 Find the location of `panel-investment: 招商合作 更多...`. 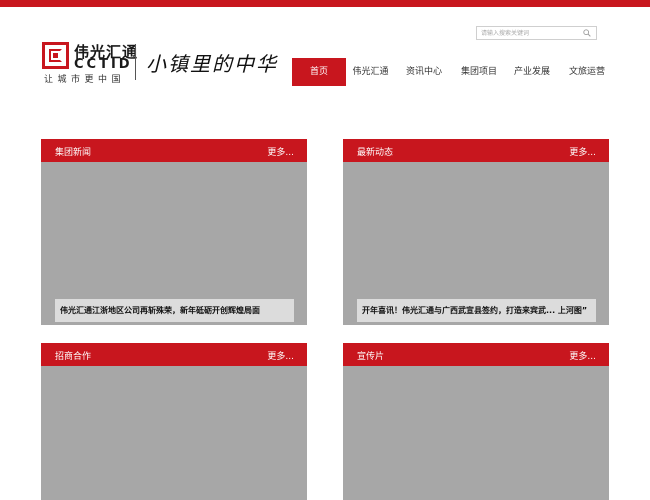

panel-investment: 招商合作 更多... is located at coordinates (174, 421).